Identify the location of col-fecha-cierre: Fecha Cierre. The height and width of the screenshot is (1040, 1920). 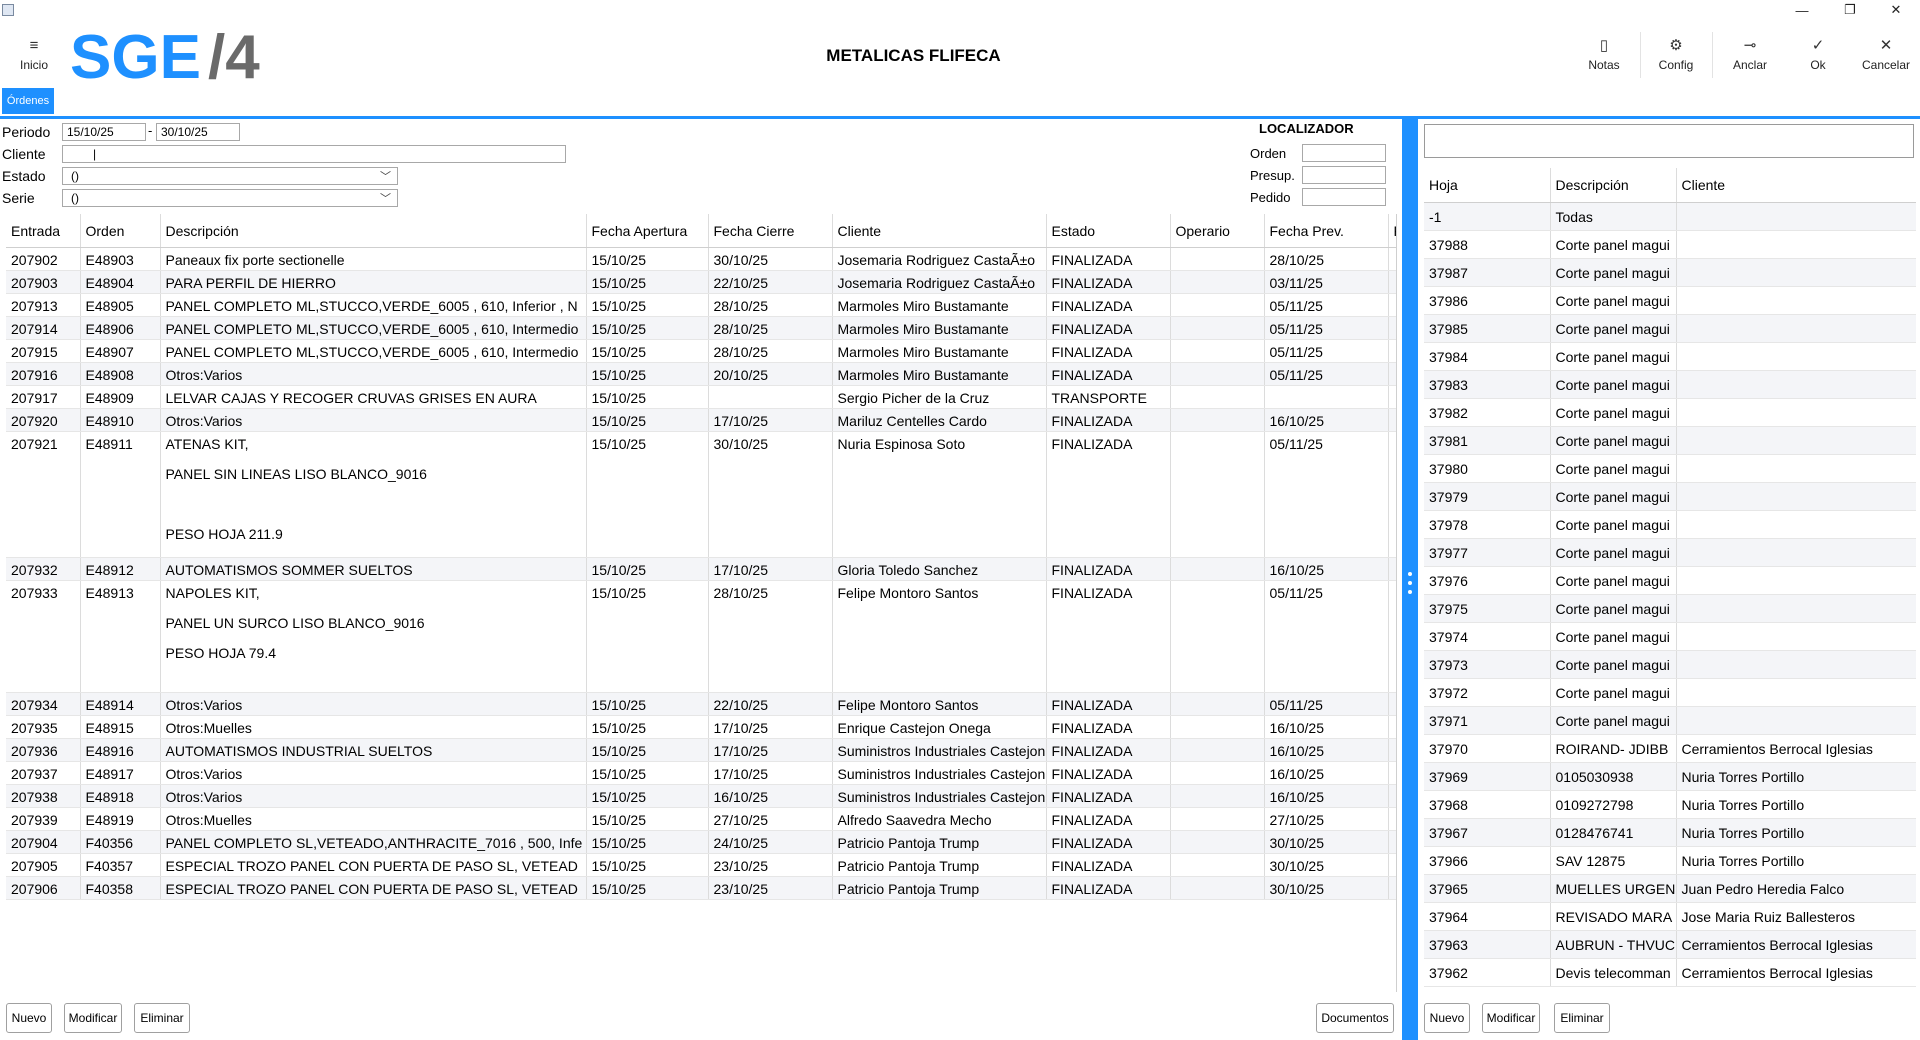
(770, 231).